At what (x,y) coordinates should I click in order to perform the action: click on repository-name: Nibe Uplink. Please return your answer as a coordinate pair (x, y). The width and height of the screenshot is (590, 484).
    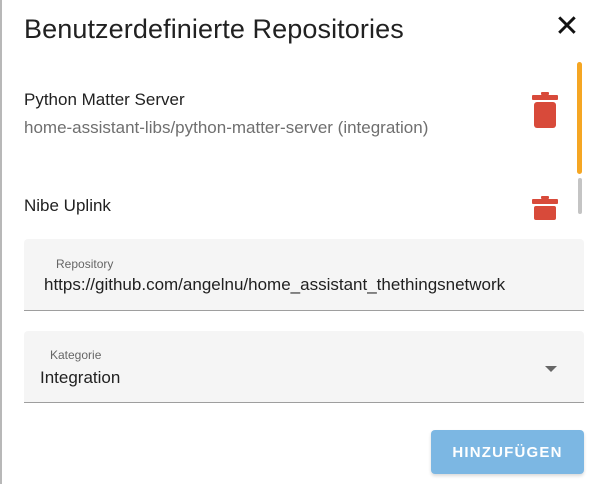
    Looking at the image, I should click on (67, 205).